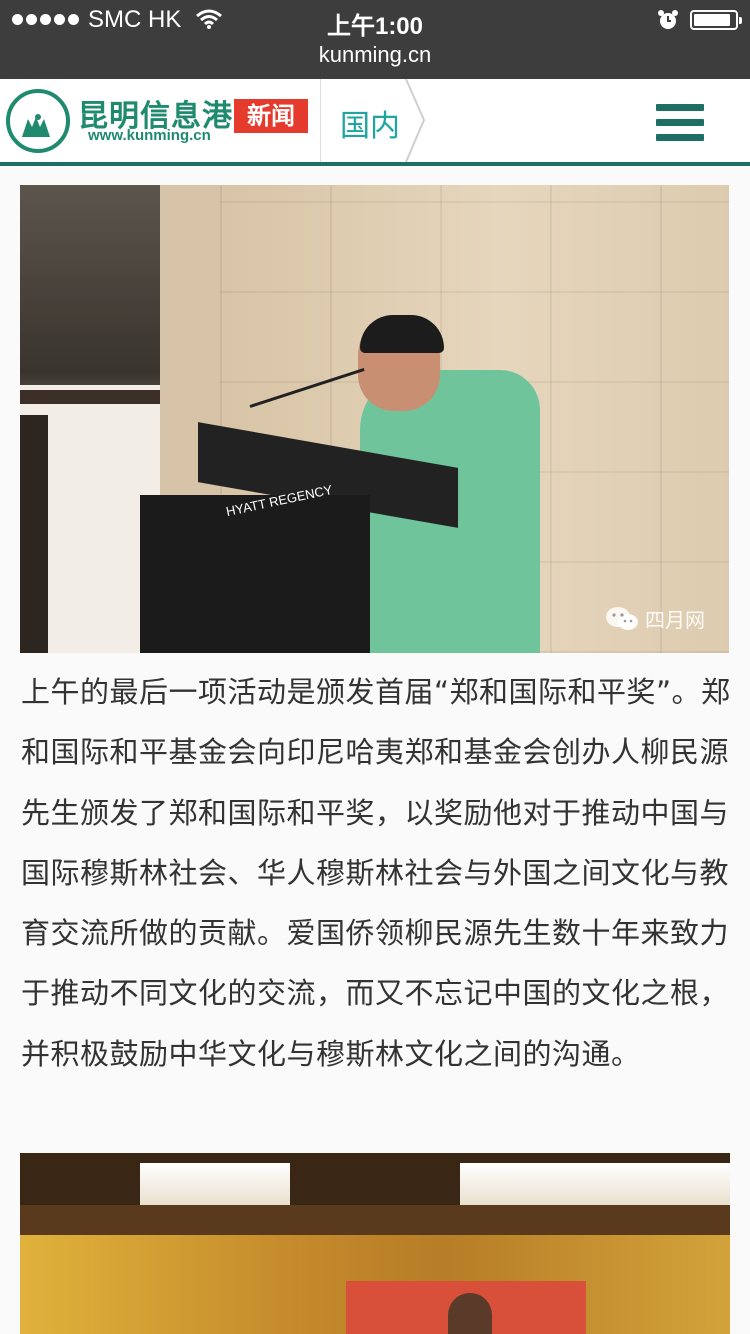  I want to click on section-breadcrumb: 国内, so click(374, 120).